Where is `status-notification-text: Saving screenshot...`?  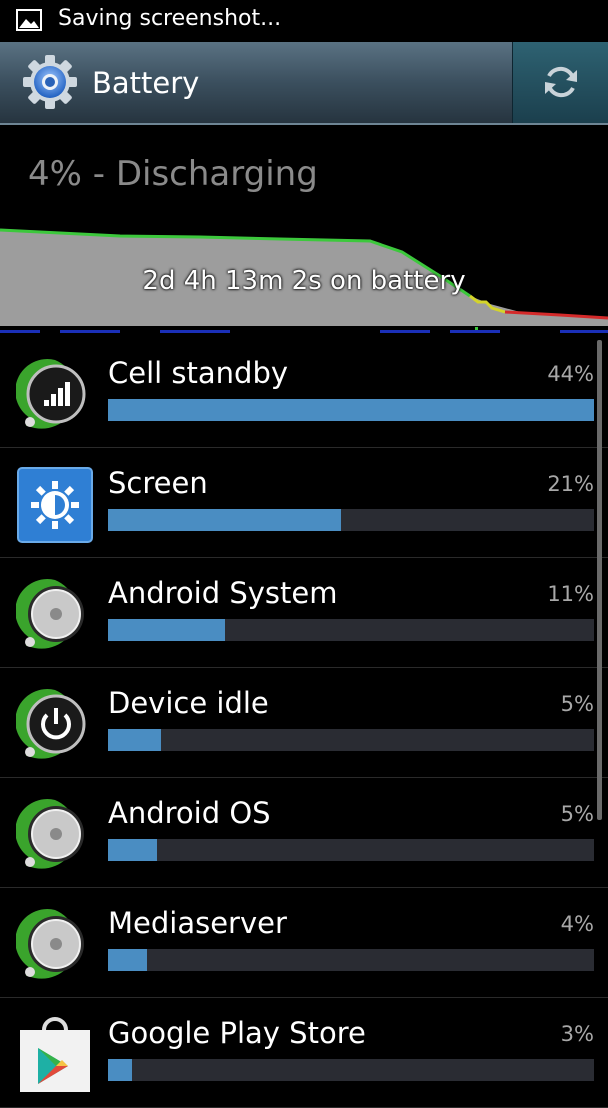
status-notification-text: Saving screenshot... is located at coordinates (170, 18).